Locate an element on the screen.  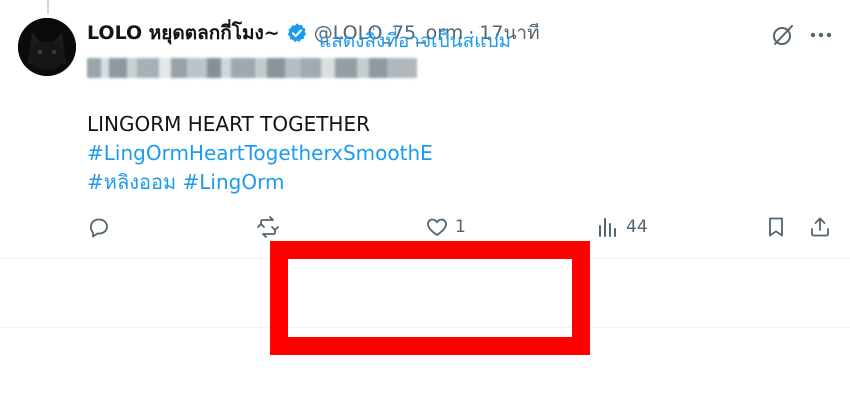
verified-badge-icon is located at coordinates (297, 33).